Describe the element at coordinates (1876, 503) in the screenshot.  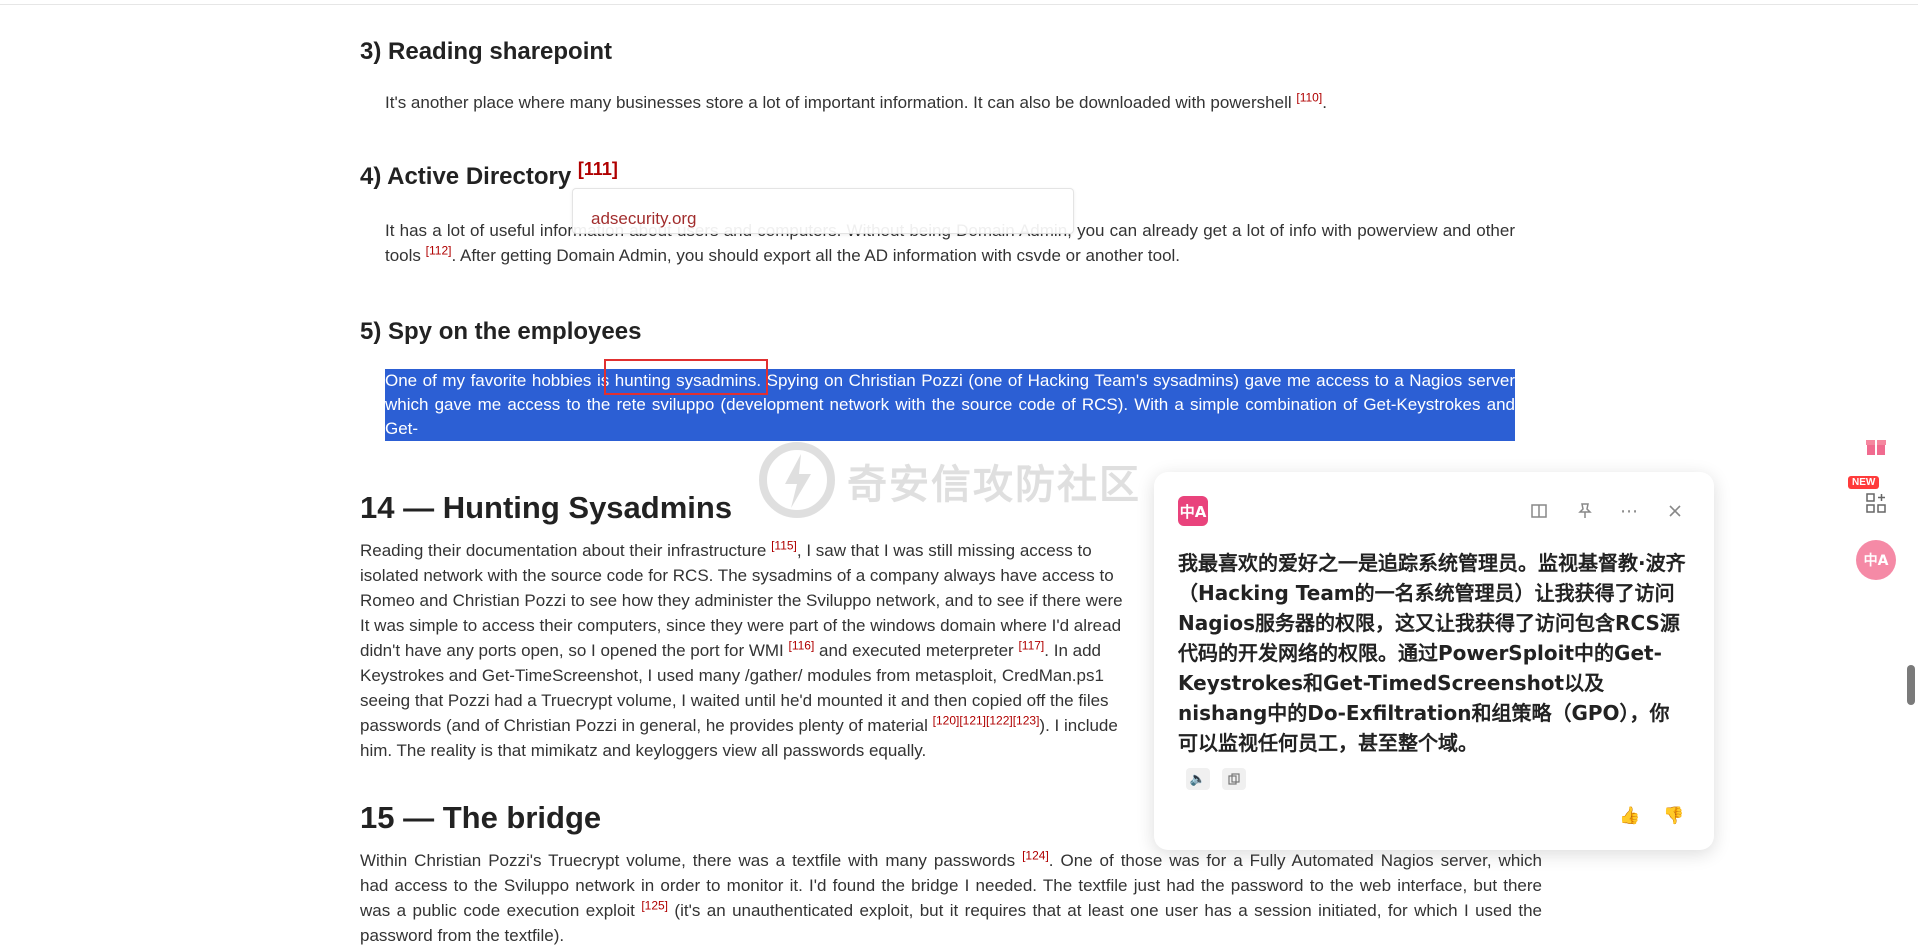
I see `apps-icon` at that location.